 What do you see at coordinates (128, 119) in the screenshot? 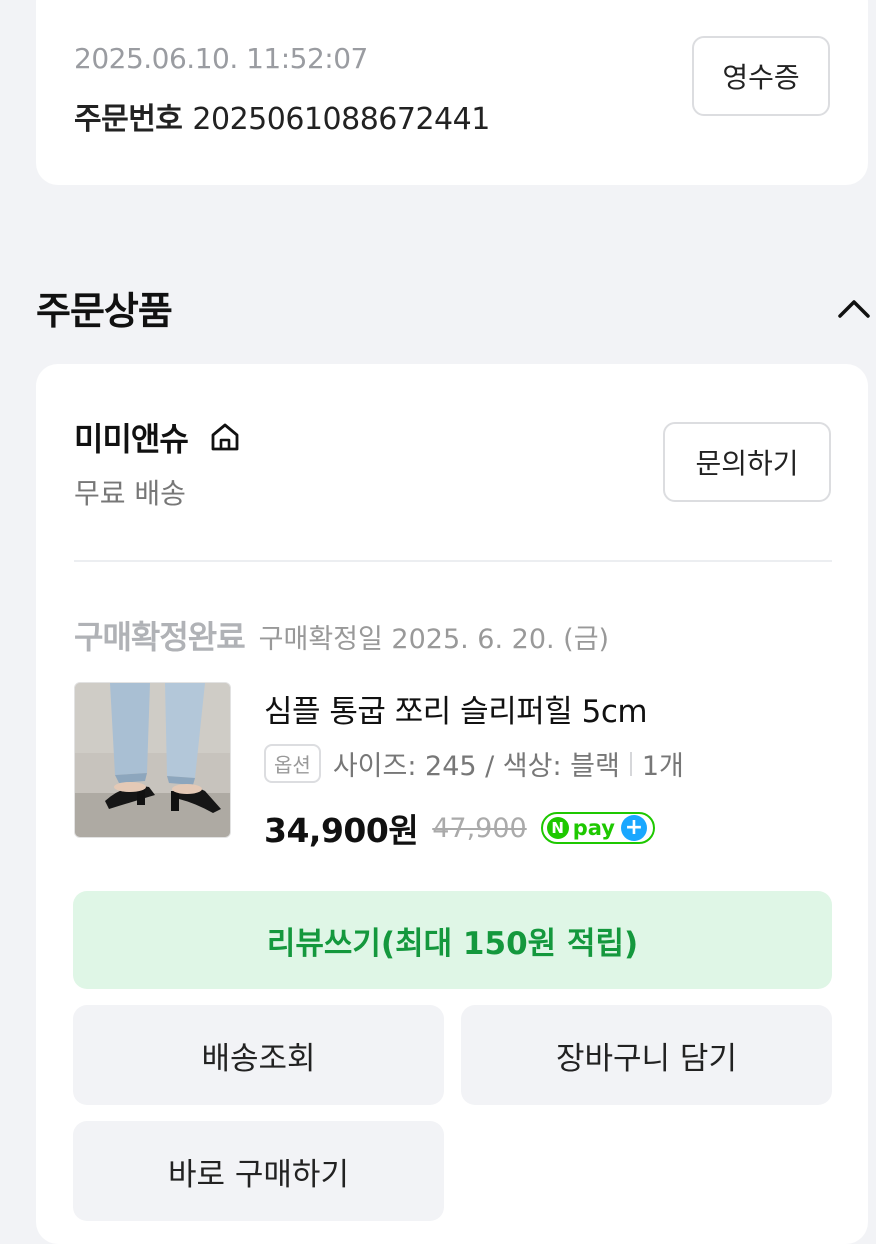
I see `order-number-label: 주문번호` at bounding box center [128, 119].